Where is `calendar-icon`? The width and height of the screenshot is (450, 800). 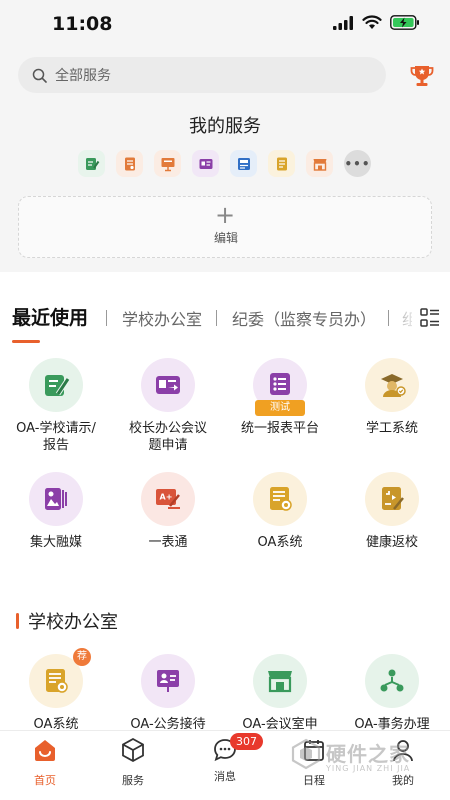 calendar-icon is located at coordinates (314, 750).